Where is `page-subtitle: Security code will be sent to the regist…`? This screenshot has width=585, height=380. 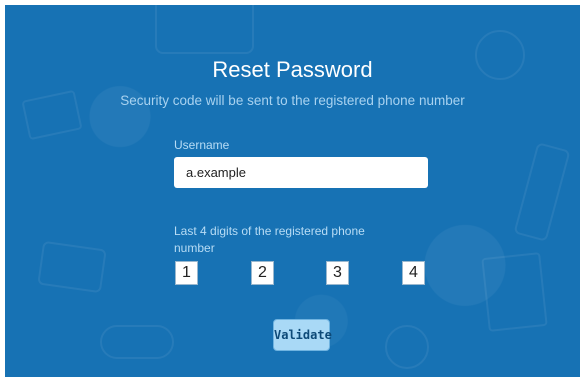 page-subtitle: Security code will be sent to the regist… is located at coordinates (292, 100).